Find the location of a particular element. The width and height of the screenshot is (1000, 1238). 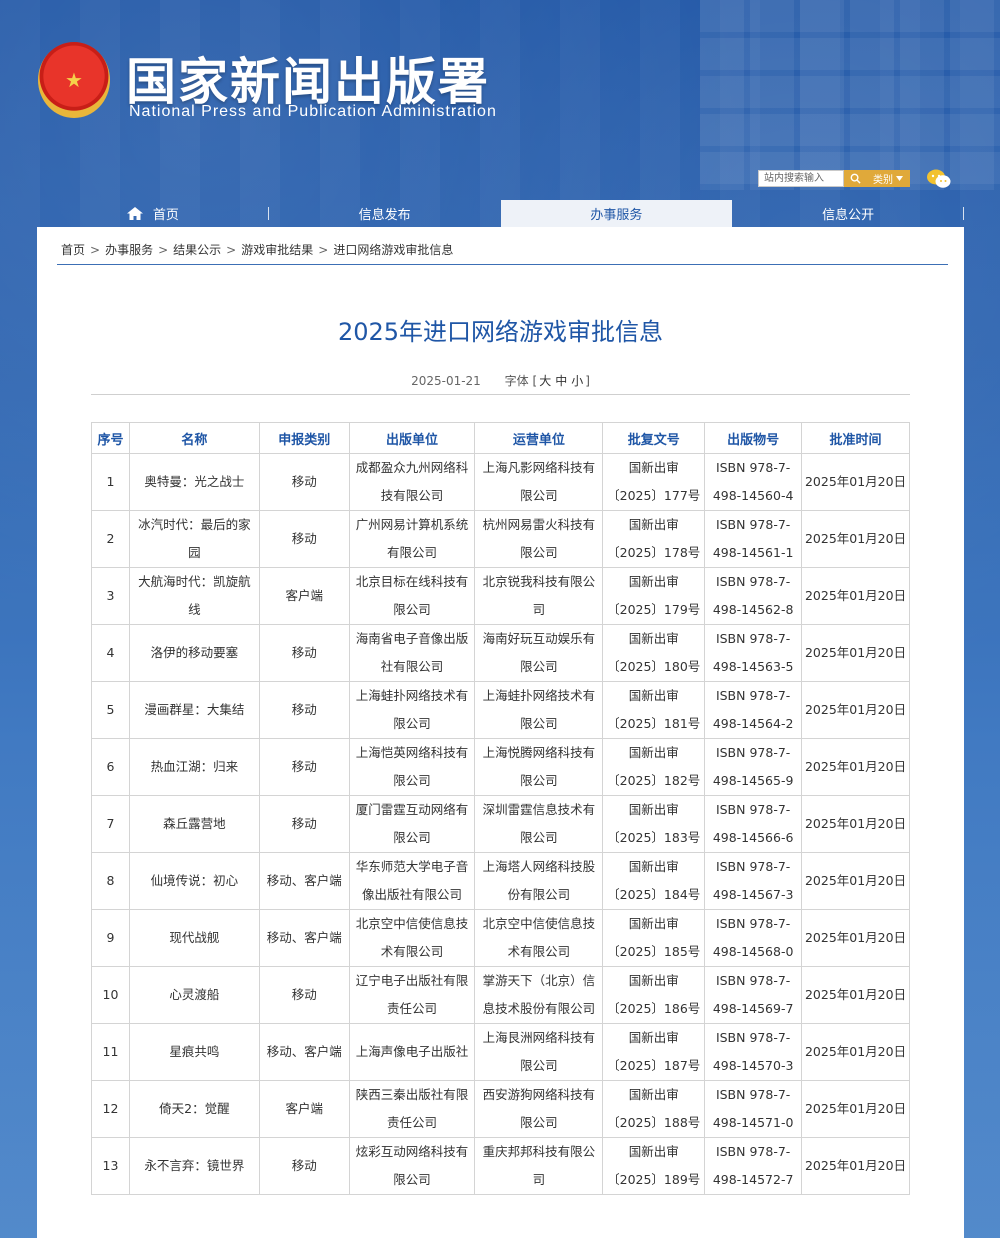

approval-number-cell: 国新出审〔2025〕178号 is located at coordinates (654, 539).